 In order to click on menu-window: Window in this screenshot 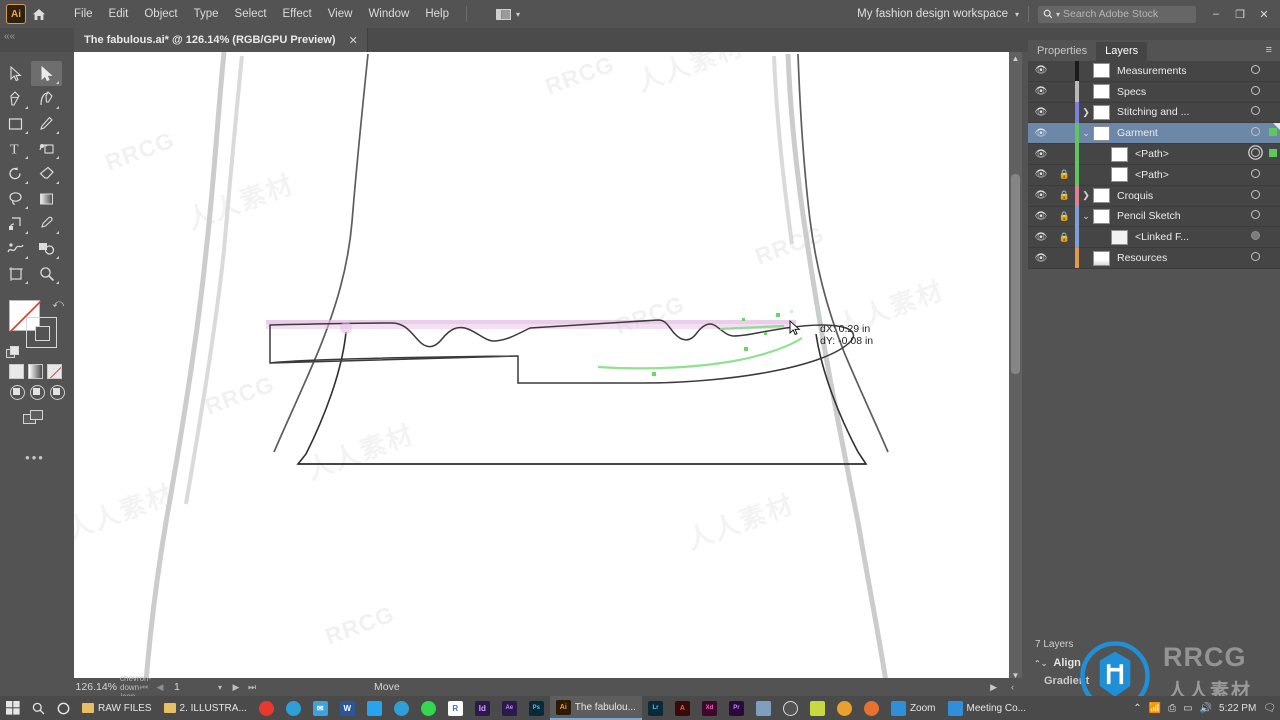, I will do `click(388, 14)`.